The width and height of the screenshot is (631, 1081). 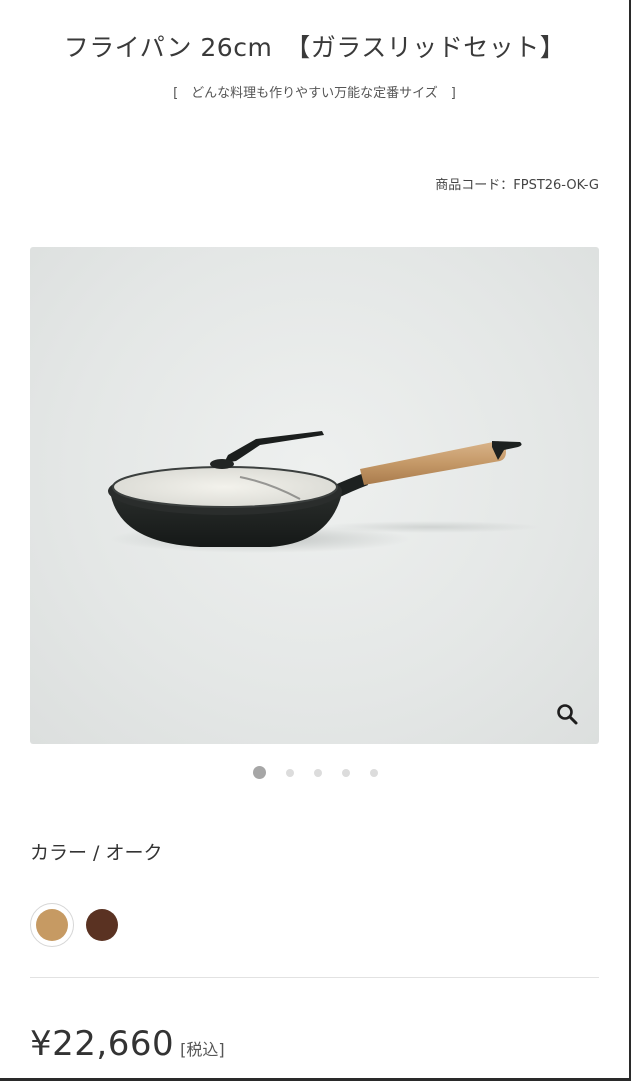 What do you see at coordinates (96, 853) in the screenshot?
I see `color-label: カラー / オーク` at bounding box center [96, 853].